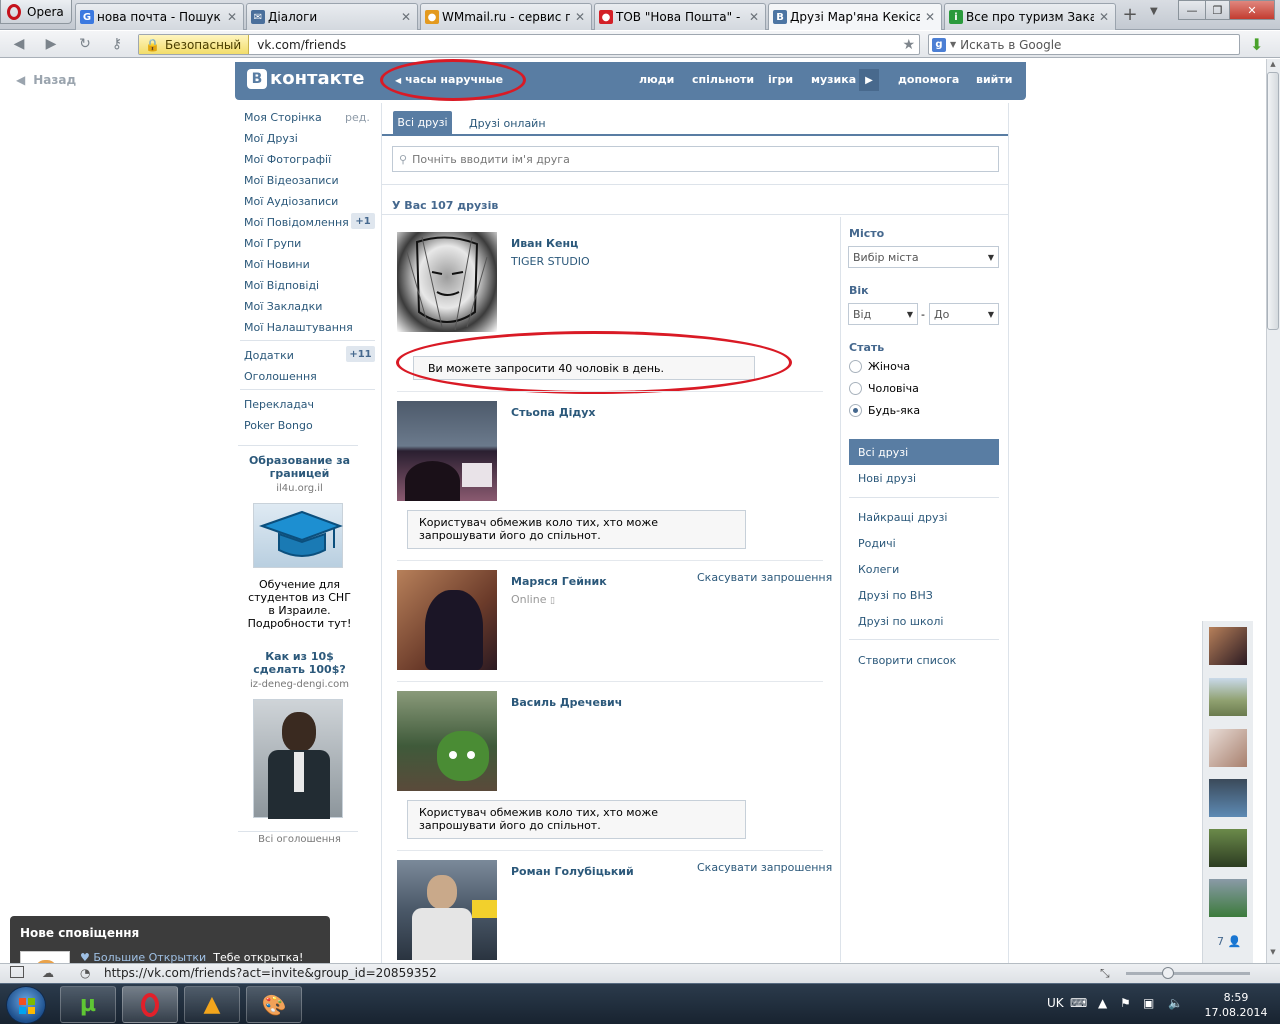 The height and width of the screenshot is (1028, 1280). I want to click on friend-name: Иван Кенц, so click(544, 243).